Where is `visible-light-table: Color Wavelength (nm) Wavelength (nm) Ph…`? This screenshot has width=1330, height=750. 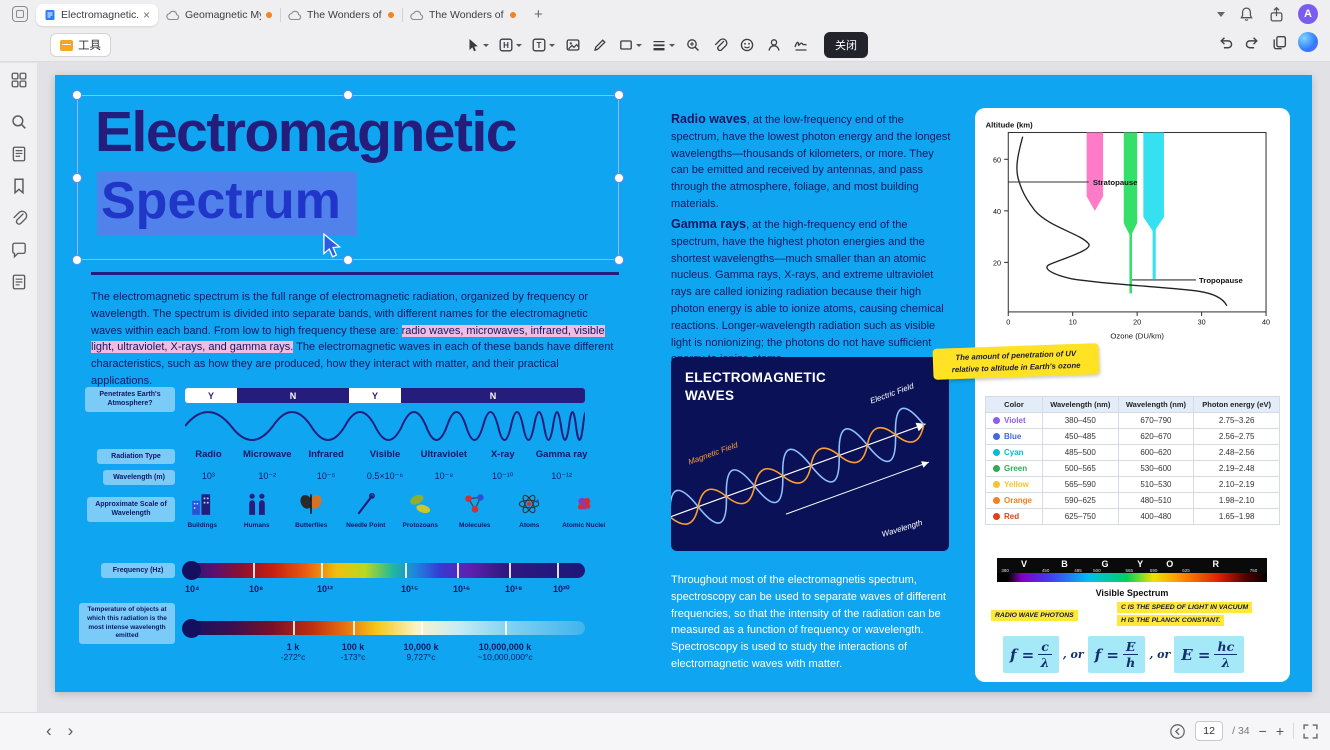 visible-light-table: Color Wavelength (nm) Wavelength (nm) Ph… is located at coordinates (1132, 460).